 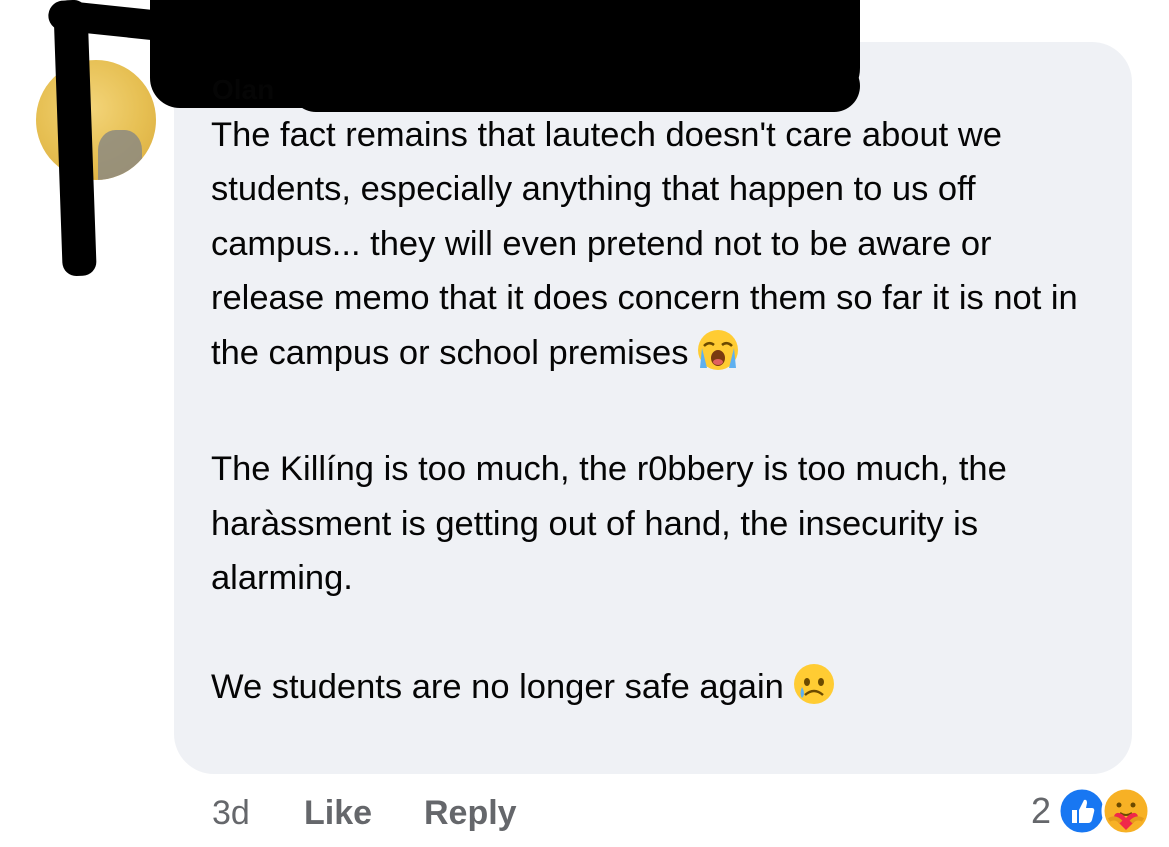 I want to click on redaction-mark-vertical, so click(x=75, y=138).